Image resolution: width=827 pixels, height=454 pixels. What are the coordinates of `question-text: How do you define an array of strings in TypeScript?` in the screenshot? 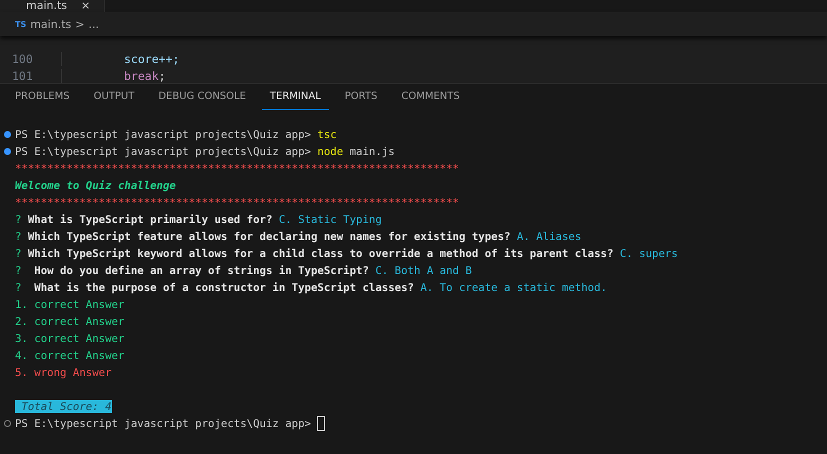 It's located at (201, 270).